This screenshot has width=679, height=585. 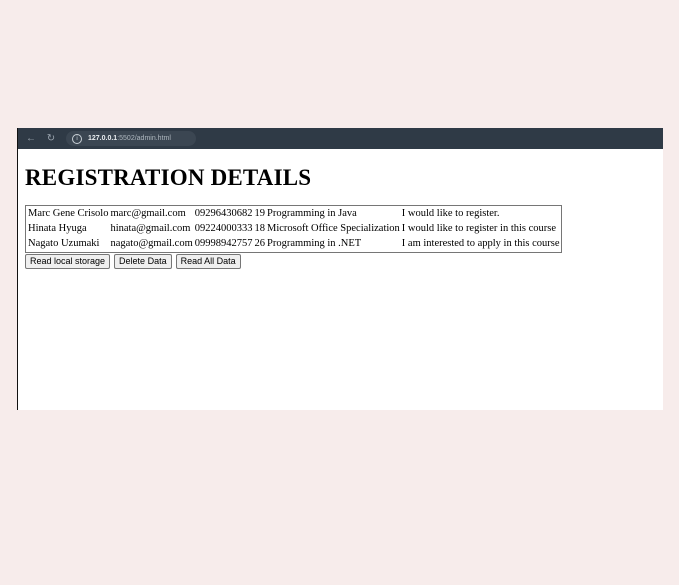 What do you see at coordinates (57, 228) in the screenshot?
I see `cell-name: Hinata Hyuga` at bounding box center [57, 228].